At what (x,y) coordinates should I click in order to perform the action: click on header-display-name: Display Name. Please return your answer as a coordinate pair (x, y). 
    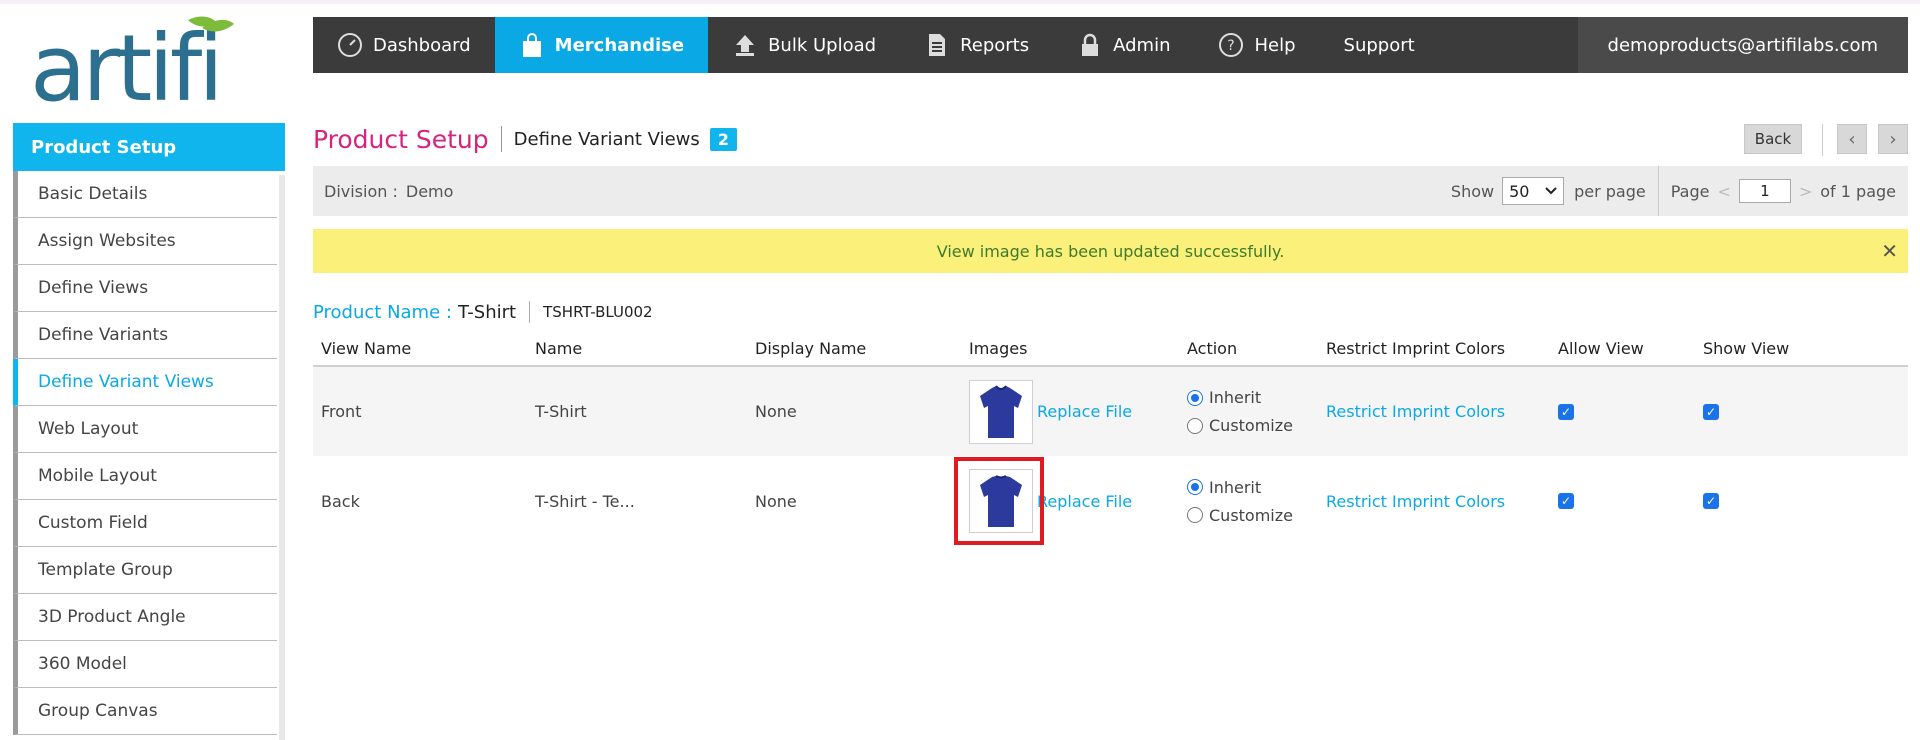
    Looking at the image, I should click on (854, 349).